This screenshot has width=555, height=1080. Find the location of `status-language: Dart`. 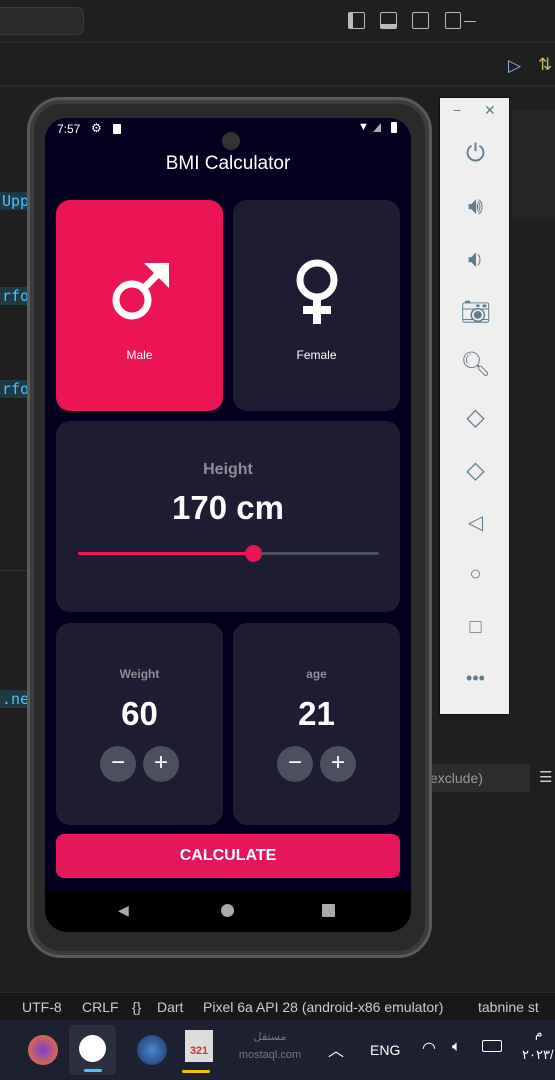

status-language: Dart is located at coordinates (170, 1007).